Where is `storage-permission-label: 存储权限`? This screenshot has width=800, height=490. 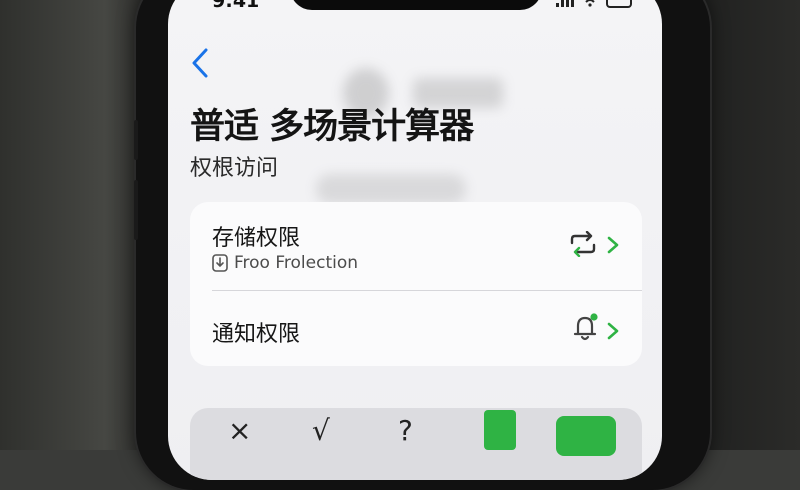
storage-permission-label: 存储权限 is located at coordinates (256, 238).